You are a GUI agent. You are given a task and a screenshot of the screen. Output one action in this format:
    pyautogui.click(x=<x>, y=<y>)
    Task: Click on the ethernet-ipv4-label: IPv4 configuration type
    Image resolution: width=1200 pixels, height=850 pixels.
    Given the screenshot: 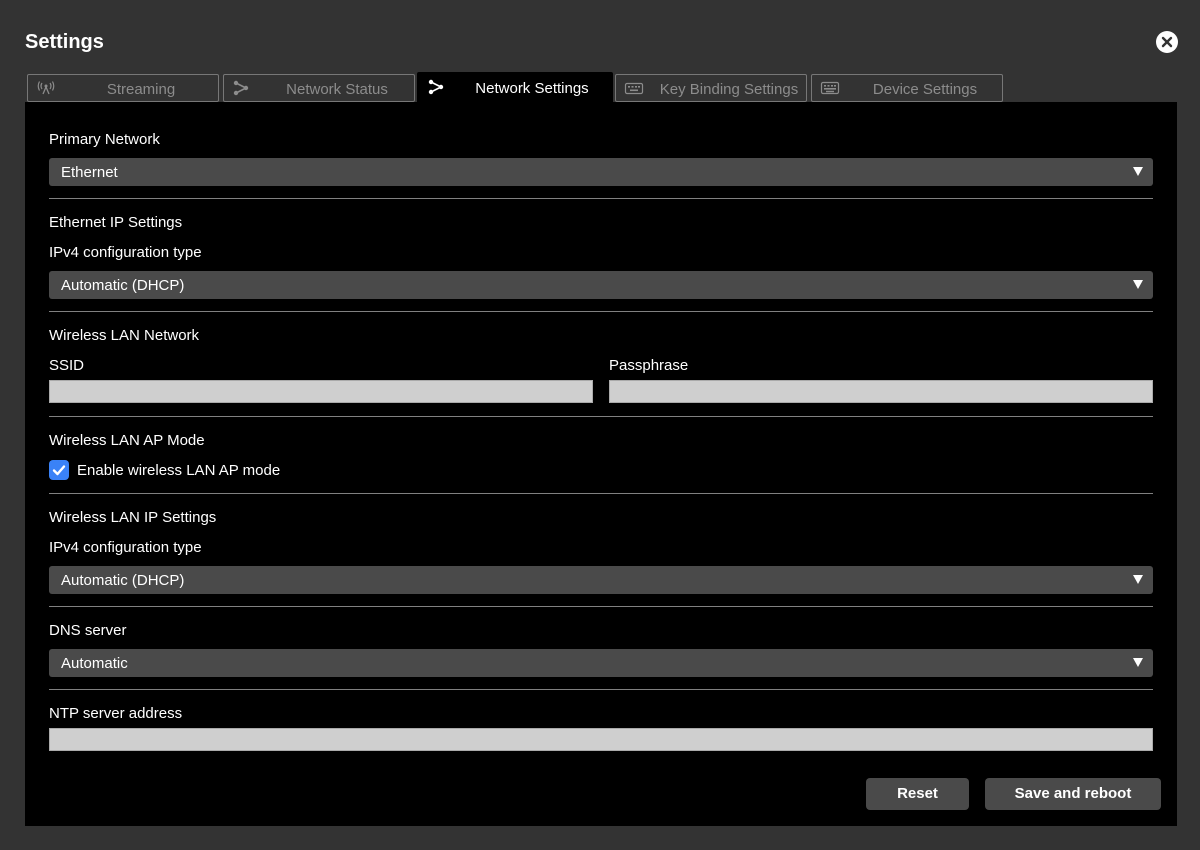 What is the action you would take?
    pyautogui.click(x=125, y=252)
    